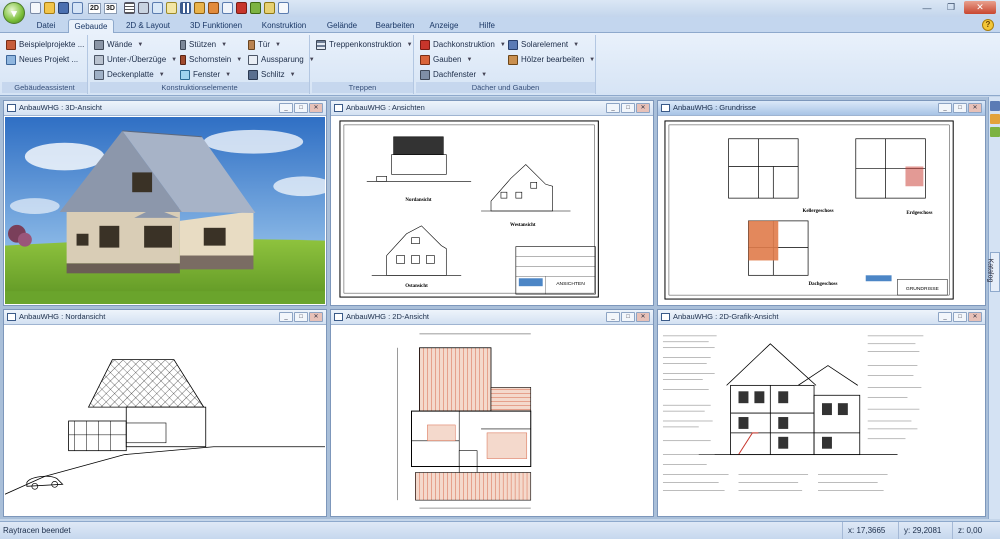 The image size is (1000, 539). Describe the element at coordinates (157, 8) in the screenshot. I see `zoom-icon` at that location.